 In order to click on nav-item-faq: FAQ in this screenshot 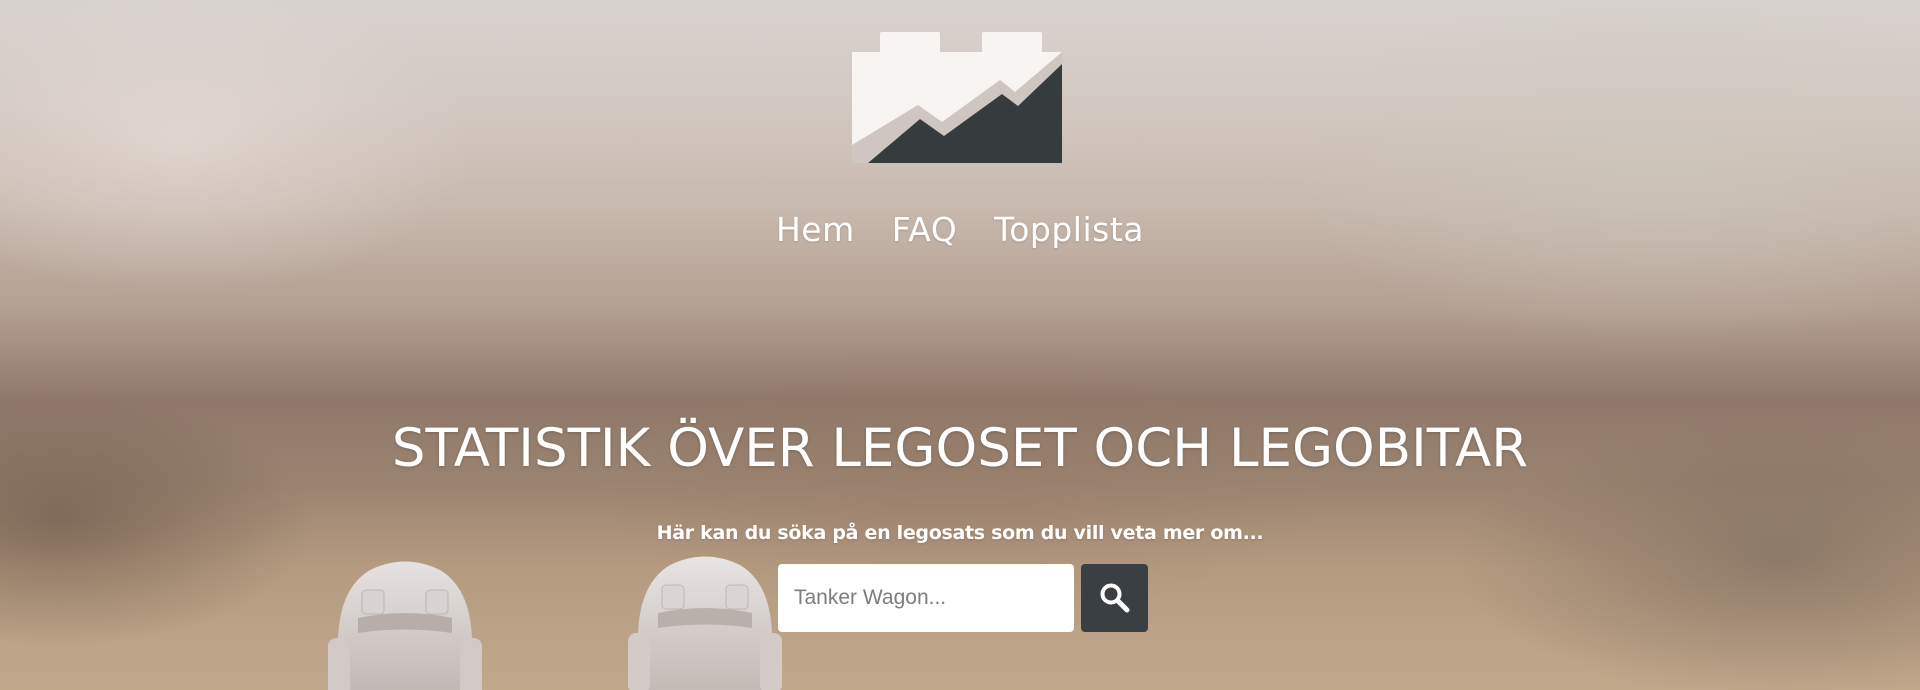, I will do `click(924, 229)`.